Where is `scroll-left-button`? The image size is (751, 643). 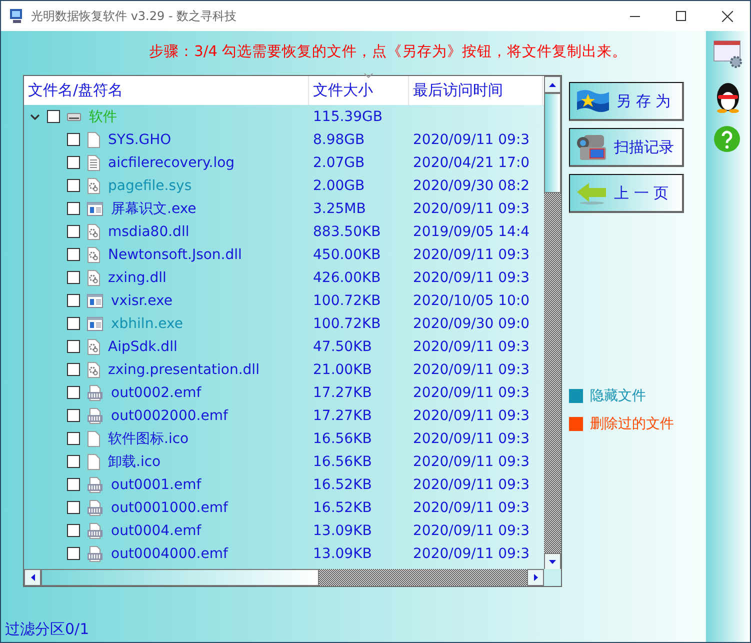 scroll-left-button is located at coordinates (32, 577).